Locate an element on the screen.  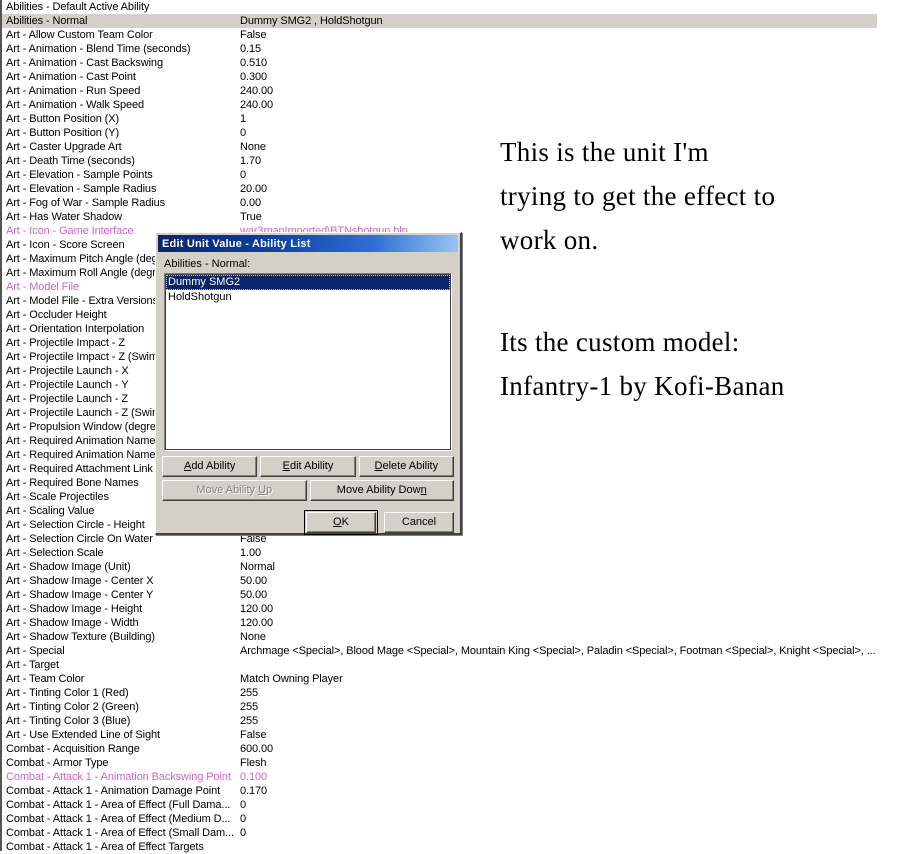
ability-list-item: Dummy SMG2 is located at coordinates (308, 282).